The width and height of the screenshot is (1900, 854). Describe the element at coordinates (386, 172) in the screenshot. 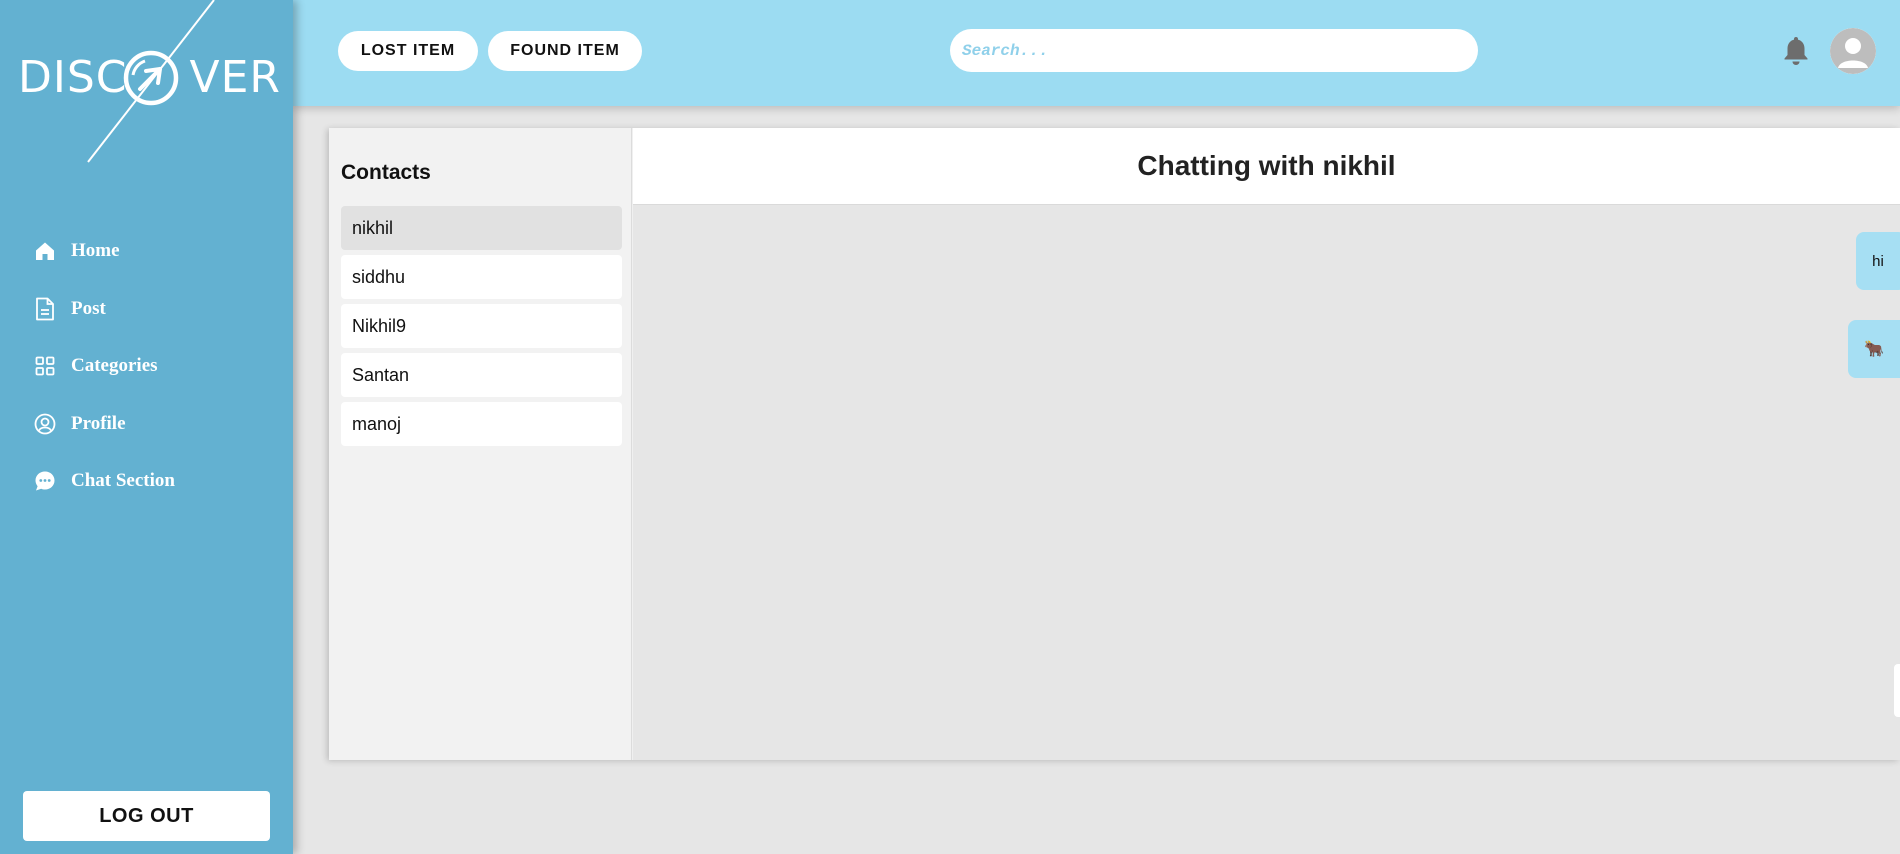

I see `contacts-title: Contacts` at that location.